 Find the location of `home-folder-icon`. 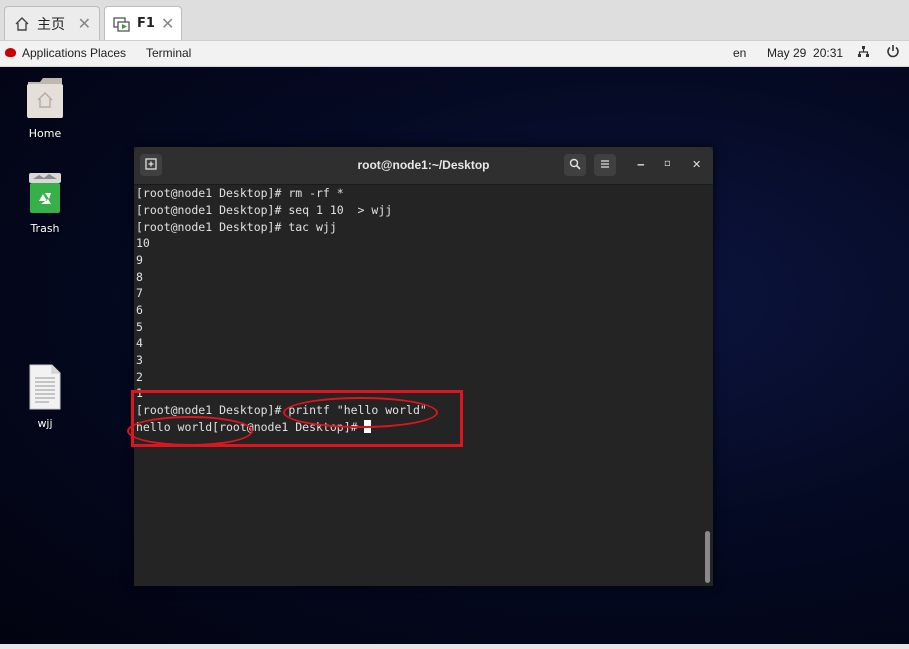

home-folder-icon is located at coordinates (45, 99).